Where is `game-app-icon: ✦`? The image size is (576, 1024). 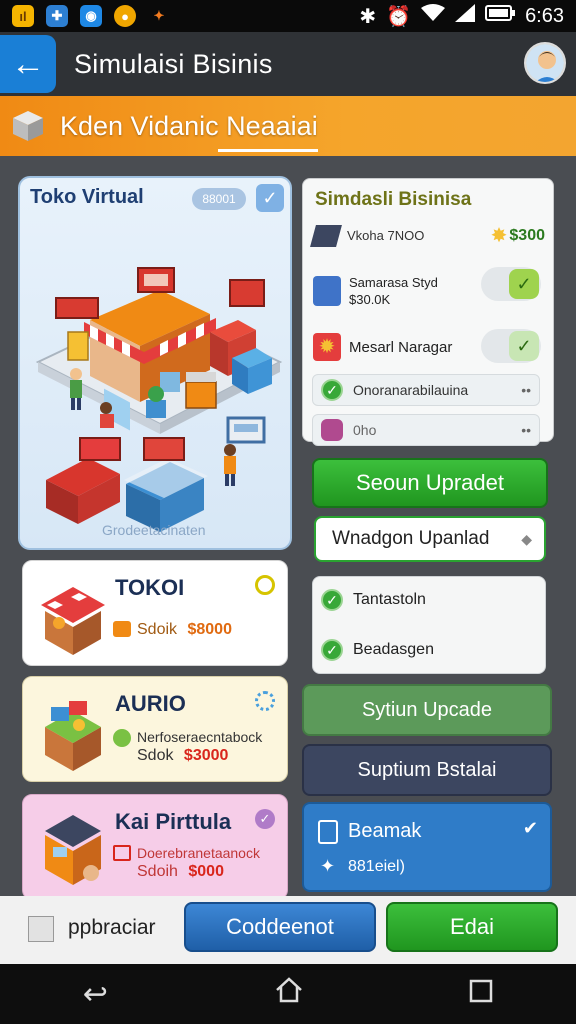
game-app-icon: ✦ is located at coordinates (159, 15).